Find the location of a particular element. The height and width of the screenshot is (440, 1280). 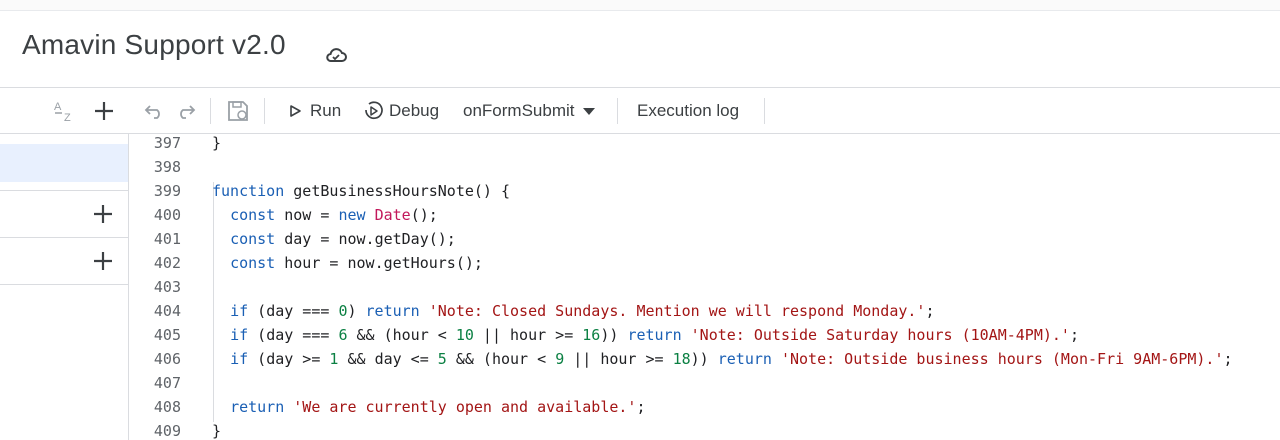

line-number: 399 is located at coordinates (167, 191).